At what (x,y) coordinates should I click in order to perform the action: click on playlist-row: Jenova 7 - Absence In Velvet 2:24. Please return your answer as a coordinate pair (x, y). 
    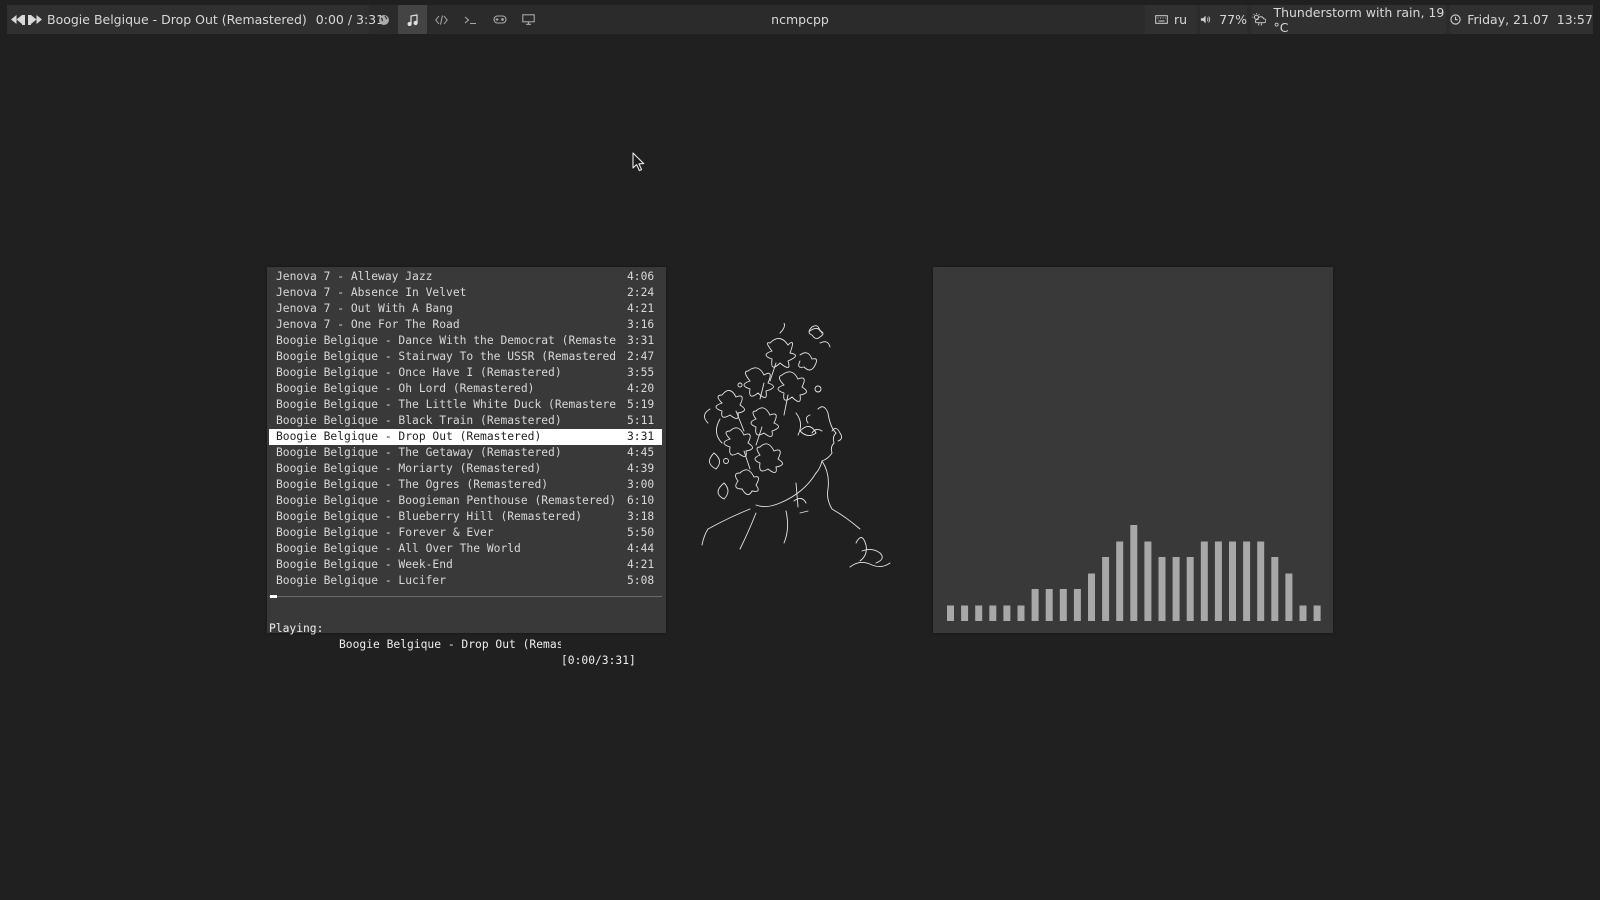
    Looking at the image, I should click on (465, 293).